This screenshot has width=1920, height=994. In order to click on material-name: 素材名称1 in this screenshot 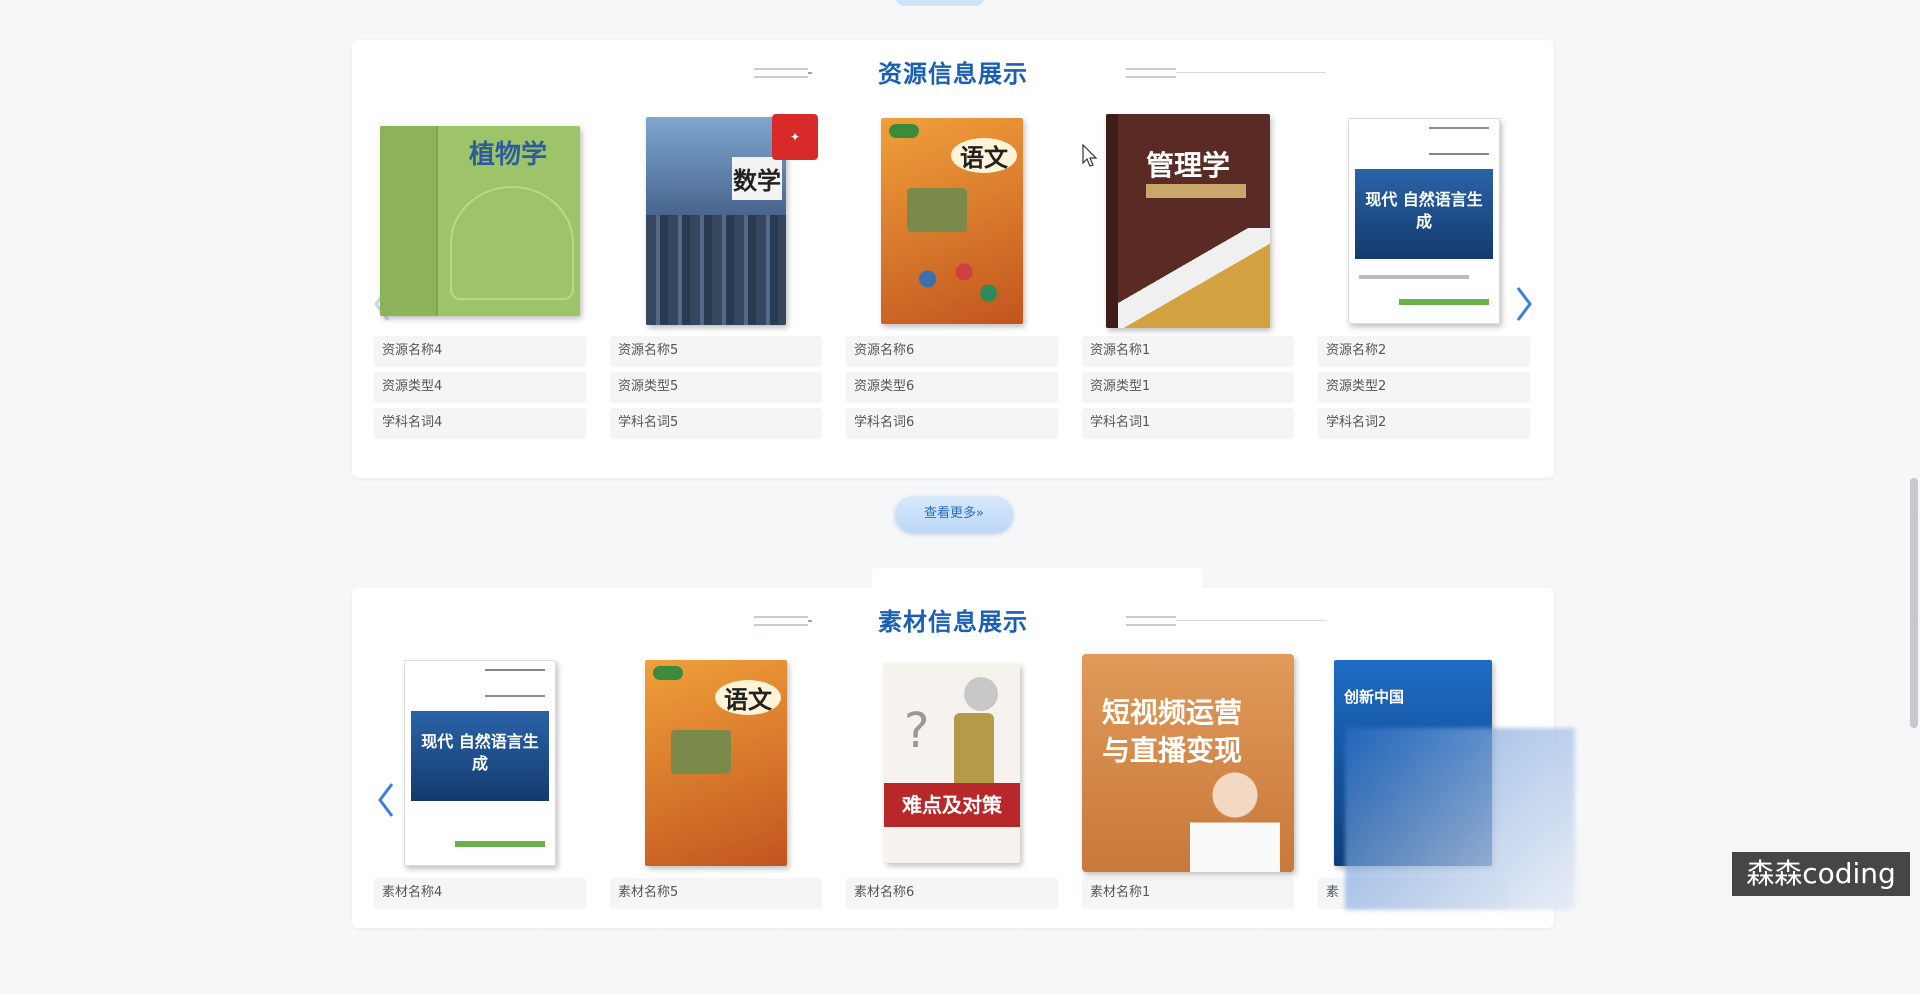, I will do `click(1188, 893)`.